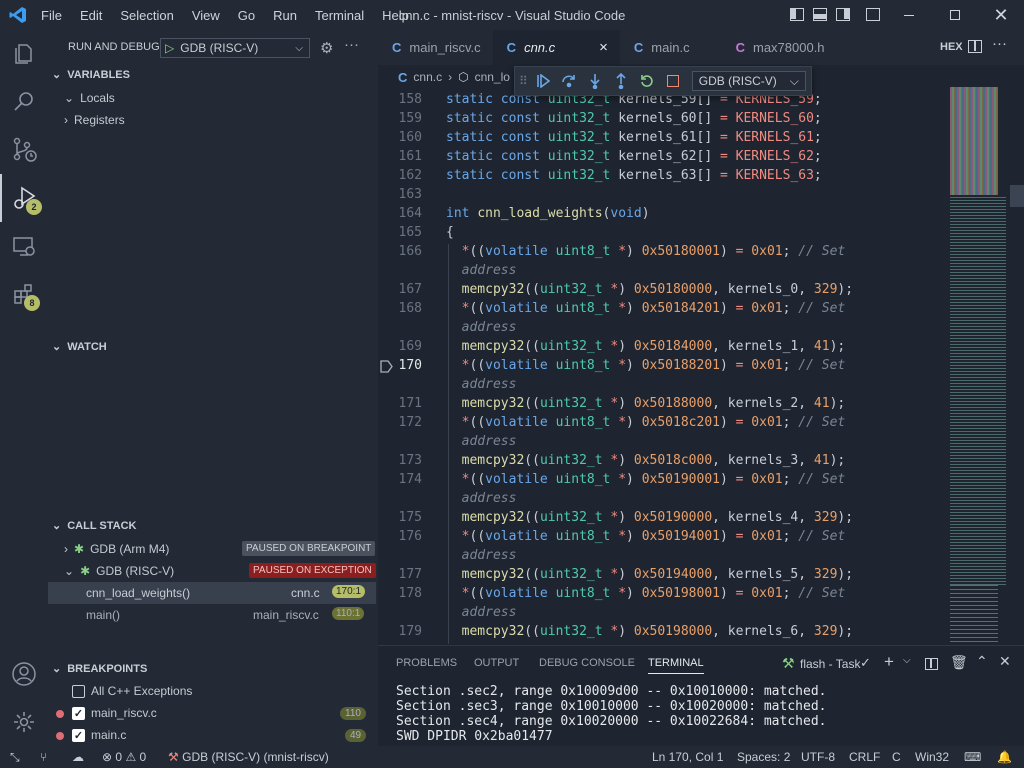 This screenshot has width=1024, height=768. Describe the element at coordinates (400, 232) in the screenshot. I see `line-number: 165` at that location.